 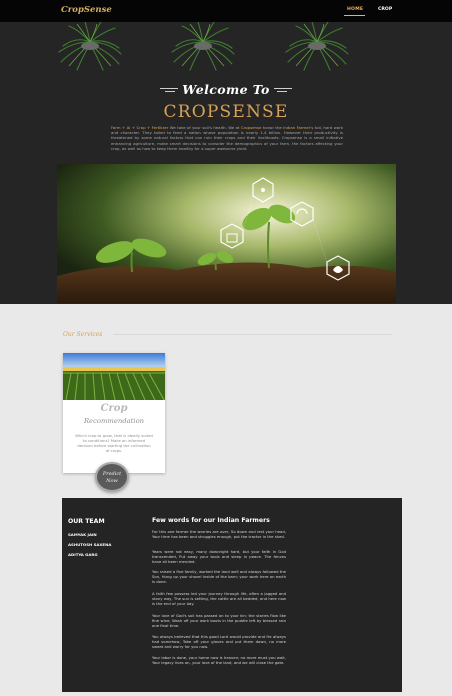 What do you see at coordinates (226, 112) in the screenshot?
I see `hero-title: CROPSENSE` at bounding box center [226, 112].